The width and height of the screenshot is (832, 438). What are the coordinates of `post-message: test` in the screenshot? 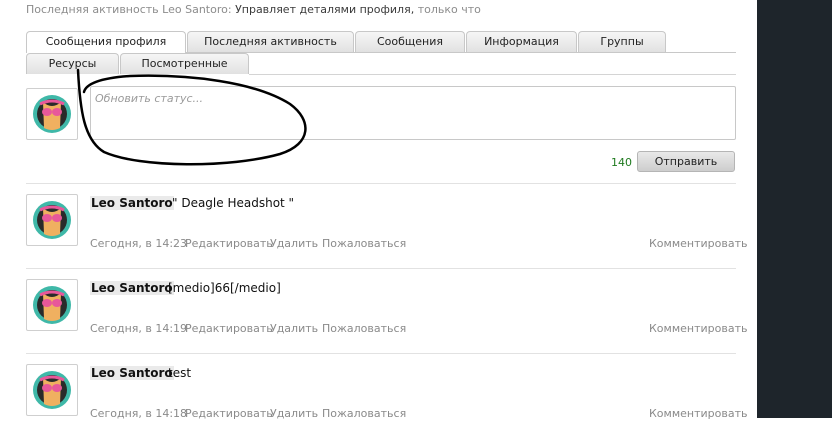 It's located at (180, 373).